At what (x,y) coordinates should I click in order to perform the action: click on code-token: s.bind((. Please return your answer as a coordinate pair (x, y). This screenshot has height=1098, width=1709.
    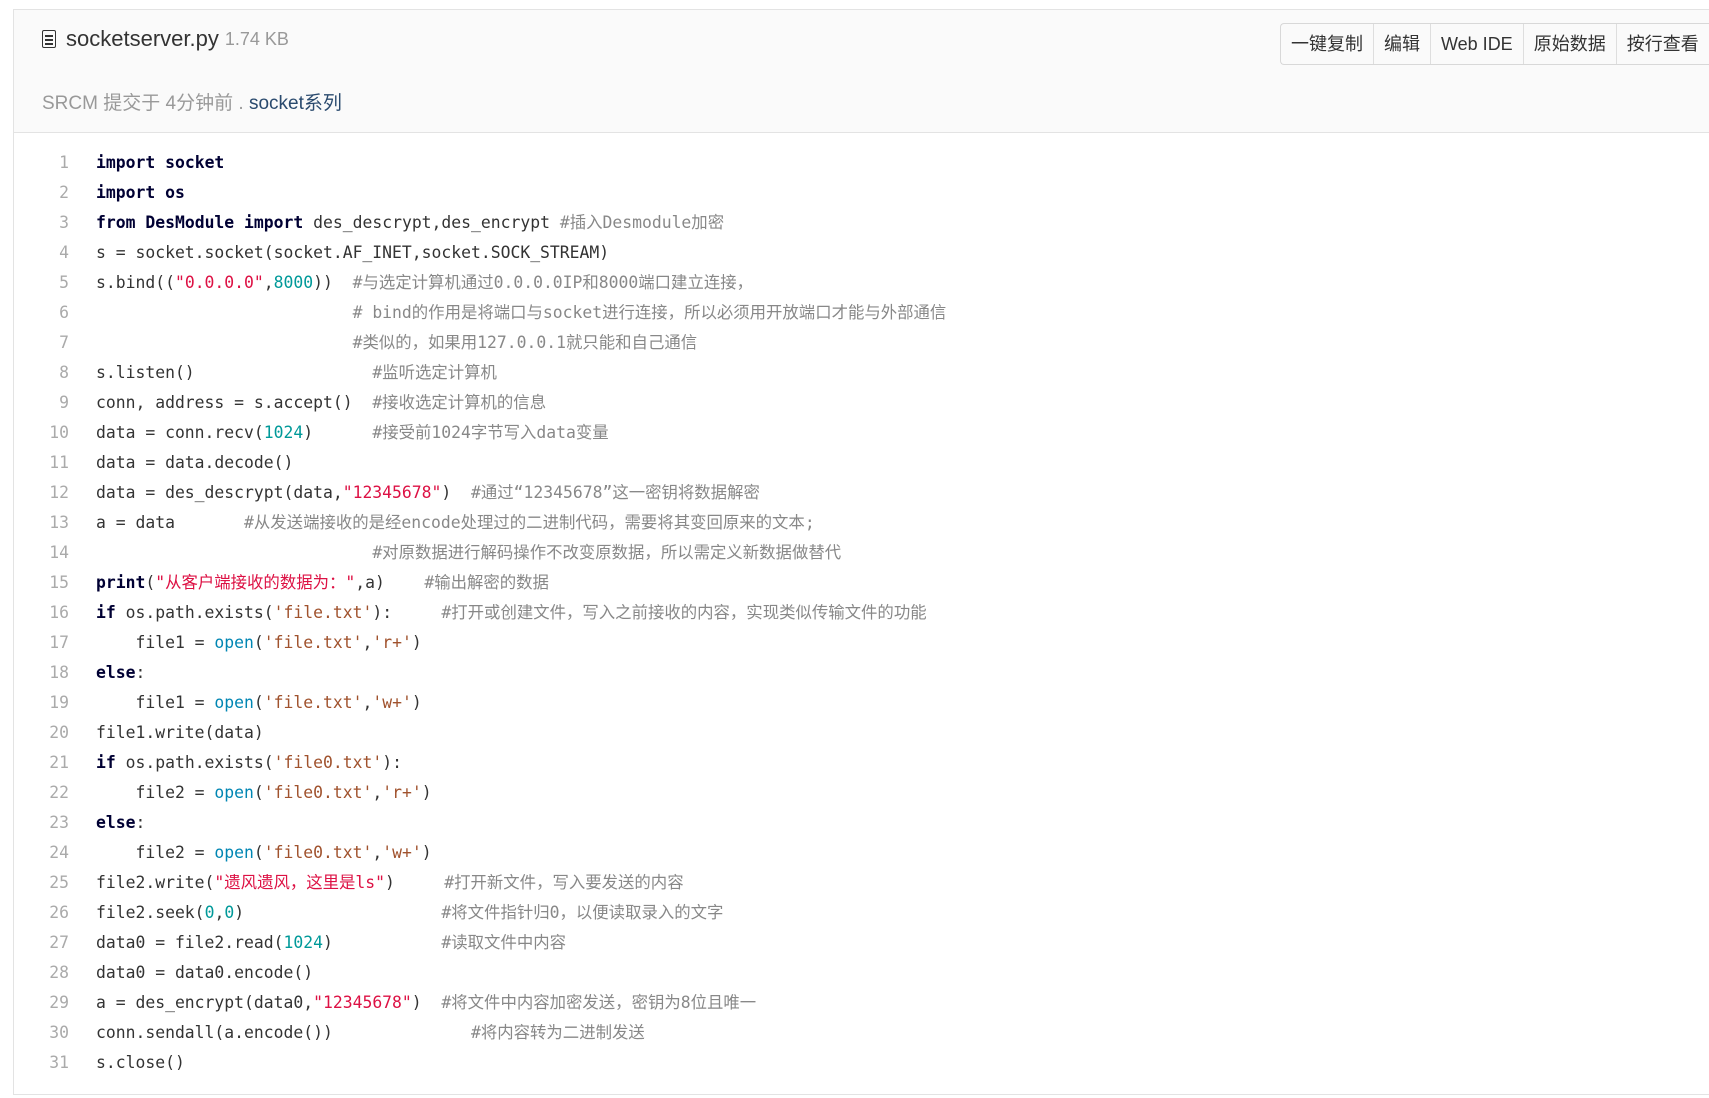
    Looking at the image, I should click on (135, 282).